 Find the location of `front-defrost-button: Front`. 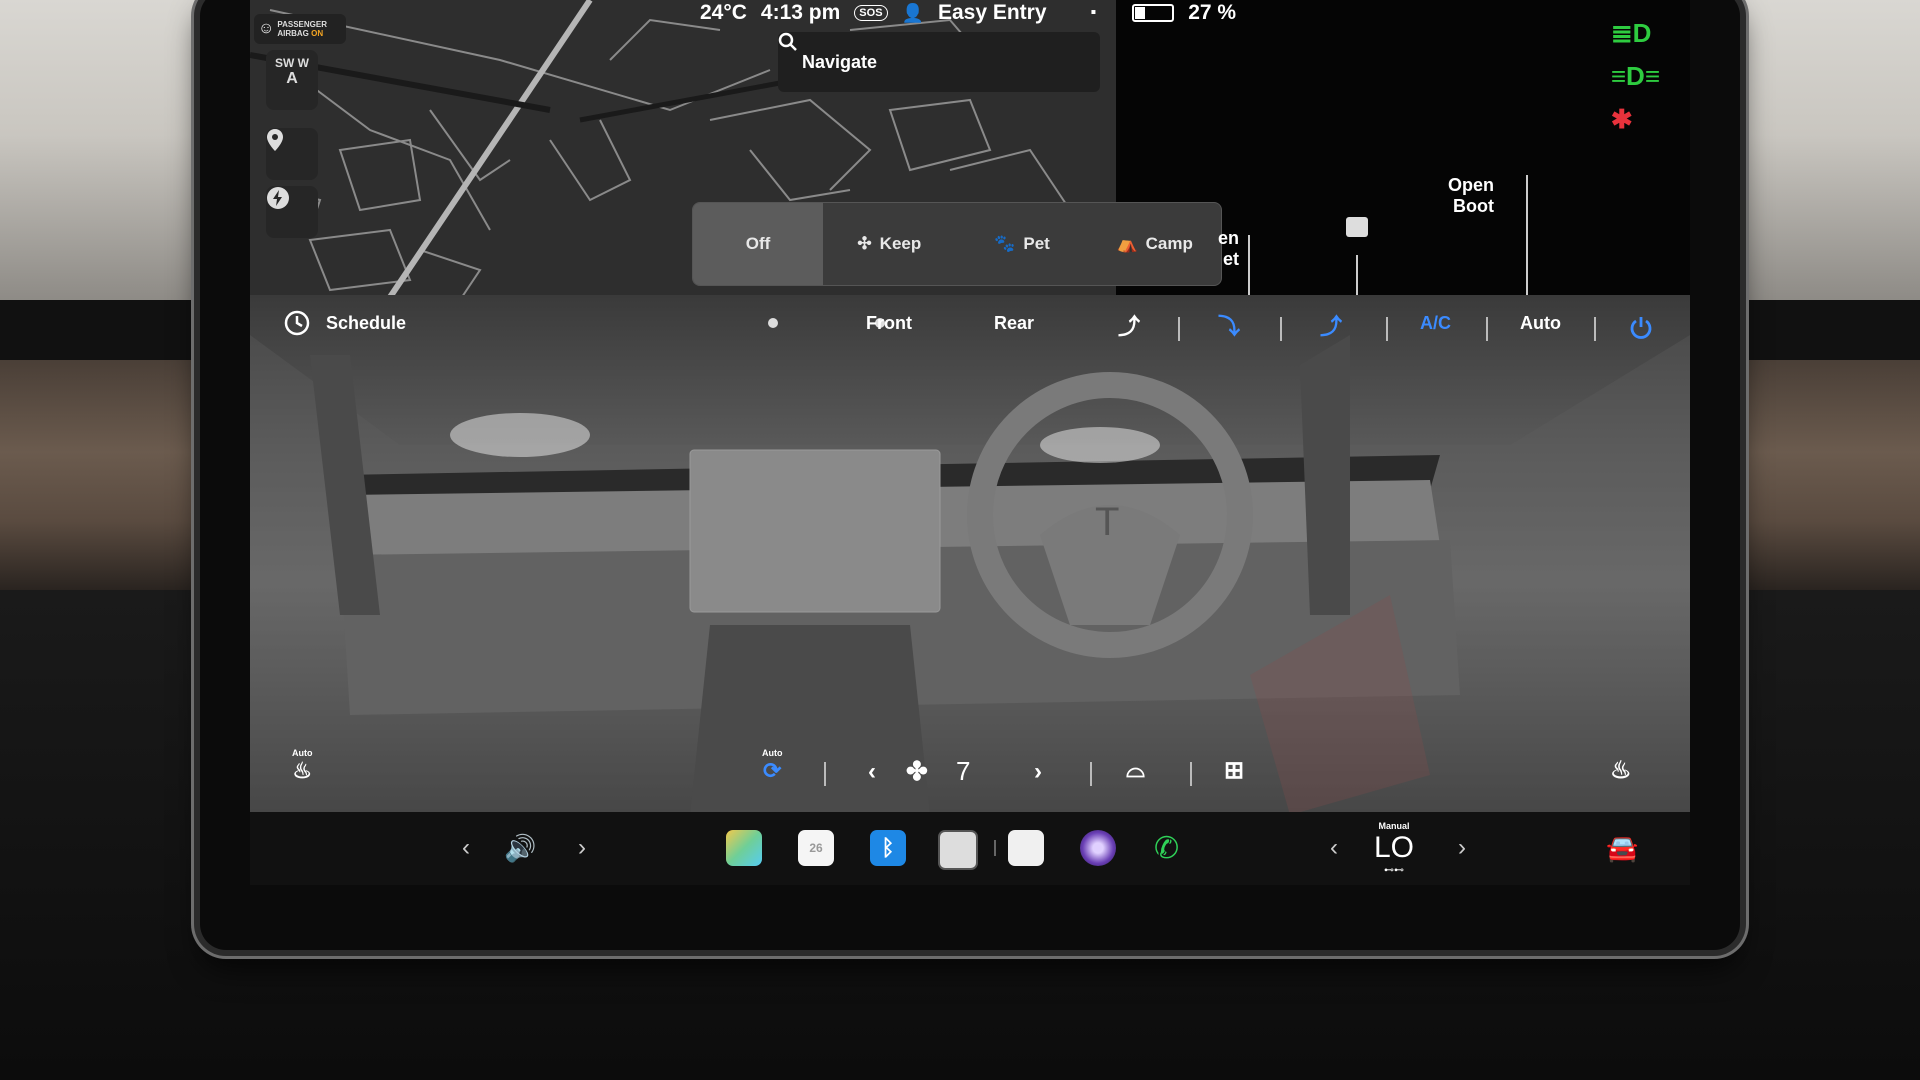

front-defrost-button: Front is located at coordinates (889, 323).